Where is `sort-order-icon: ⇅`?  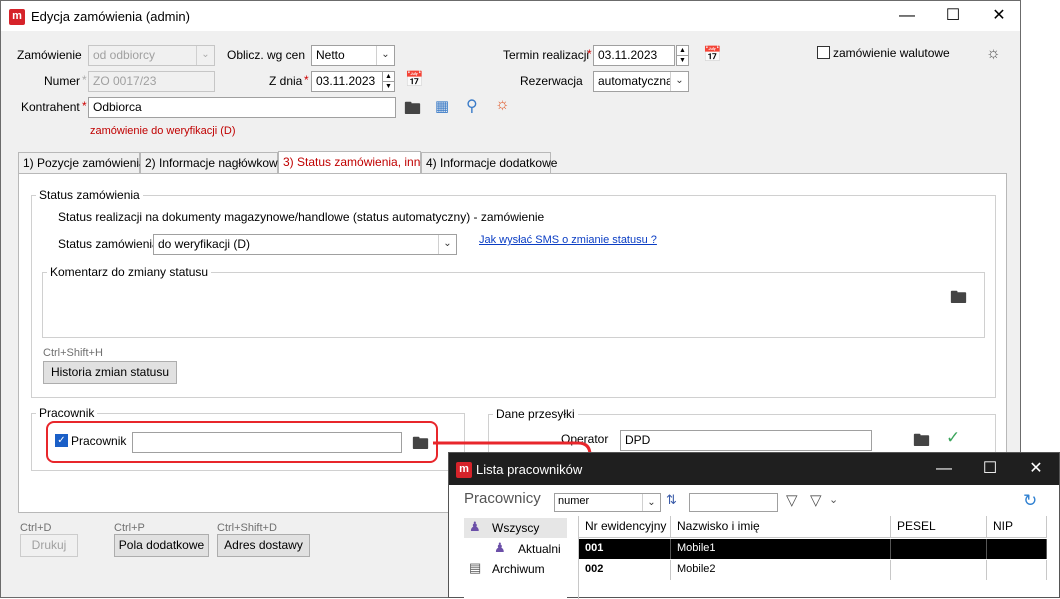 sort-order-icon: ⇅ is located at coordinates (671, 500).